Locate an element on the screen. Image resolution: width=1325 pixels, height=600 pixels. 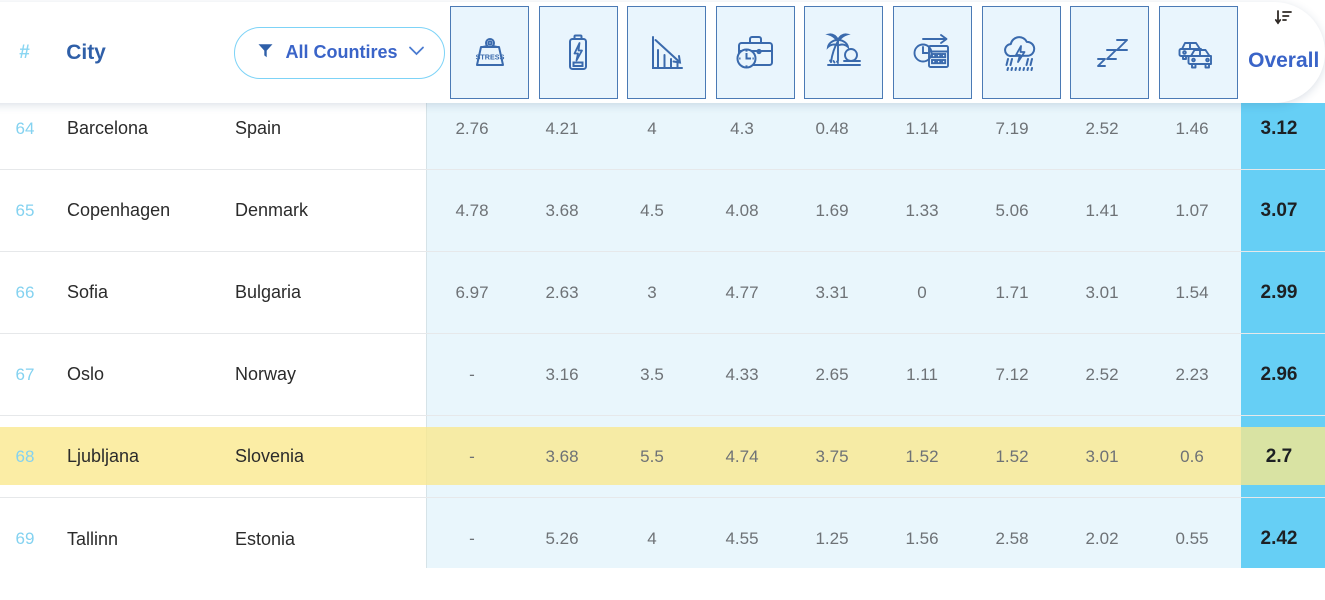
row-metric-value-6: 1.56 is located at coordinates (922, 538).